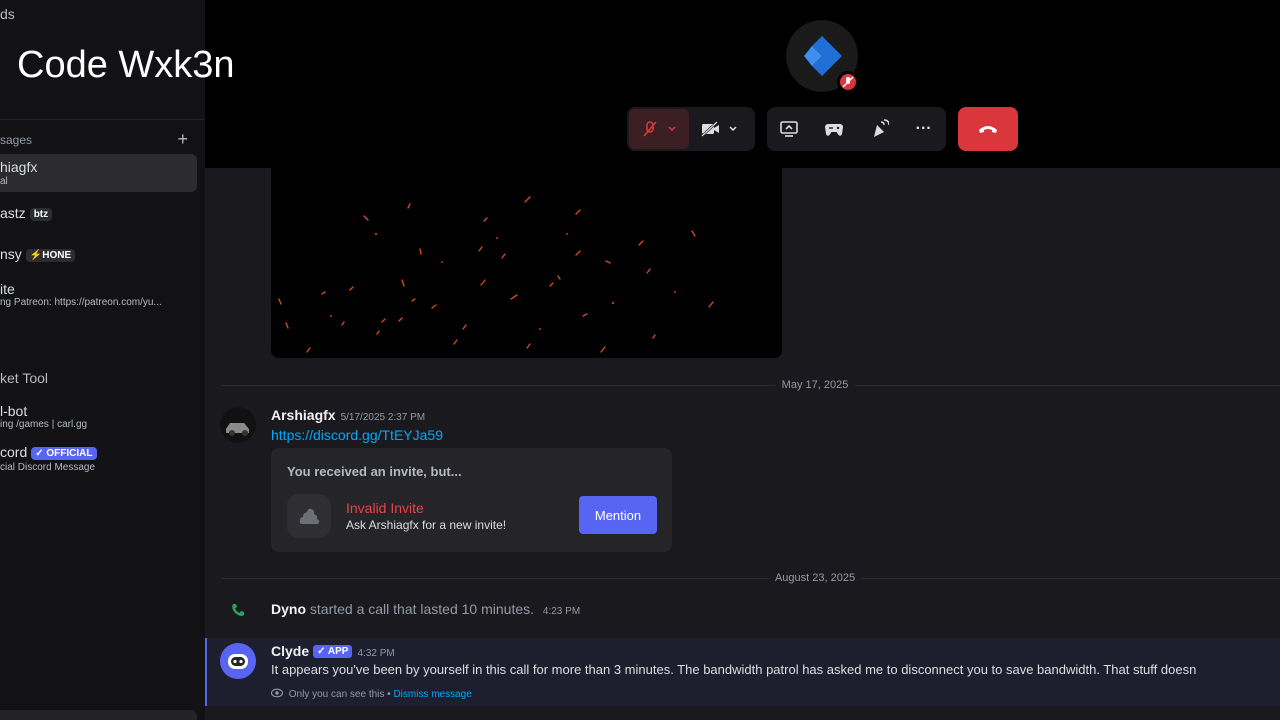 The height and width of the screenshot is (720, 1280). I want to click on dm-heading: sages +, so click(96, 139).